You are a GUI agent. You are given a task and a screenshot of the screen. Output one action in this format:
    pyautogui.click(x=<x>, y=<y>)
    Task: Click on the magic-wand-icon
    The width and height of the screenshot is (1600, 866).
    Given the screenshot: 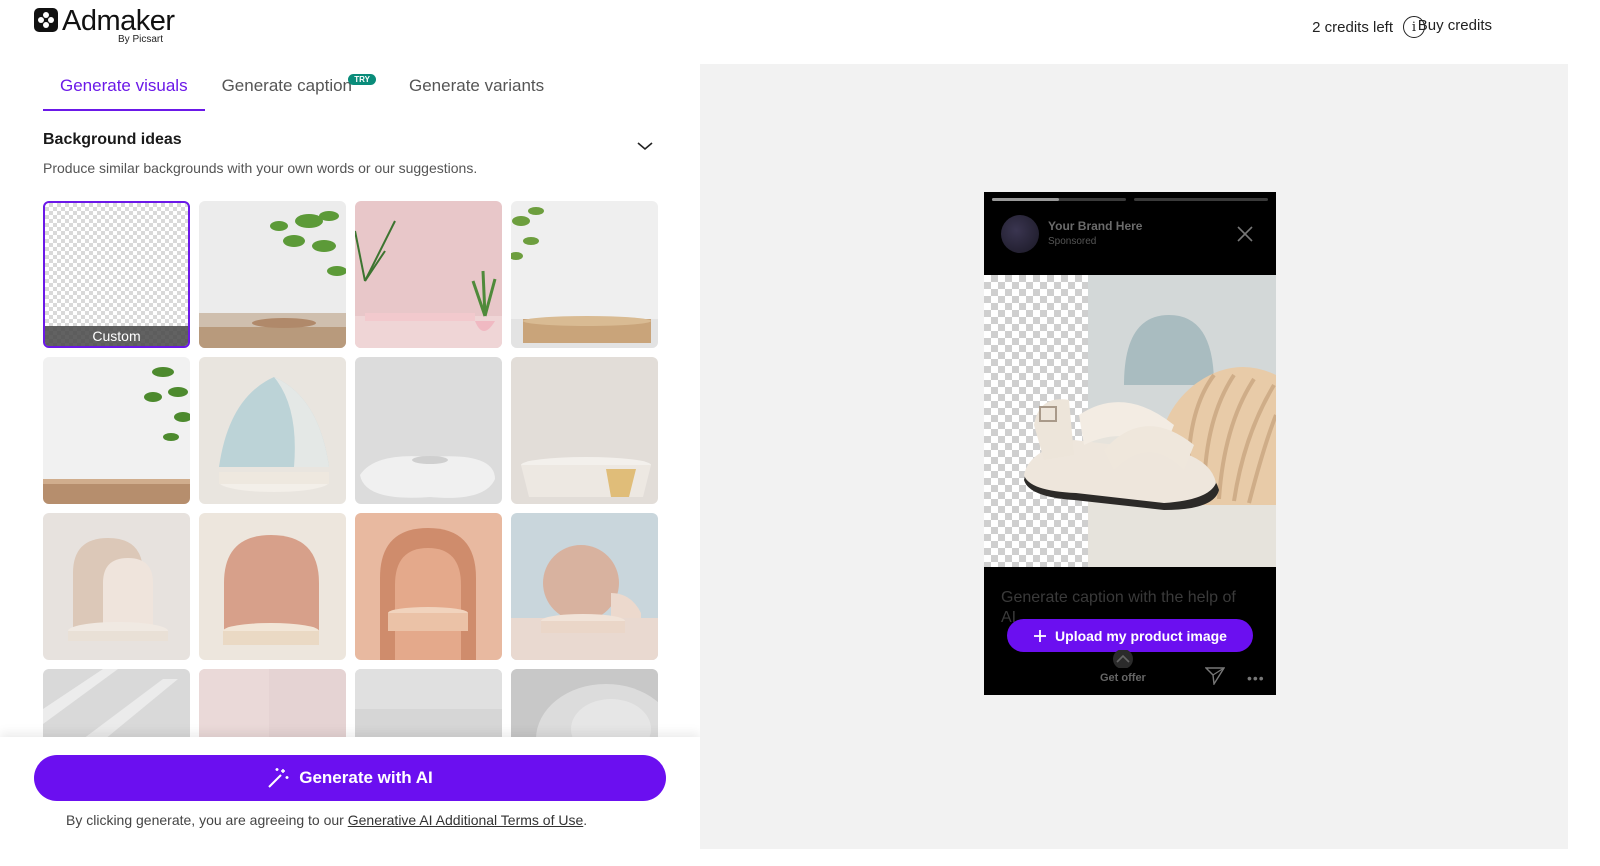 What is the action you would take?
    pyautogui.click(x=278, y=778)
    